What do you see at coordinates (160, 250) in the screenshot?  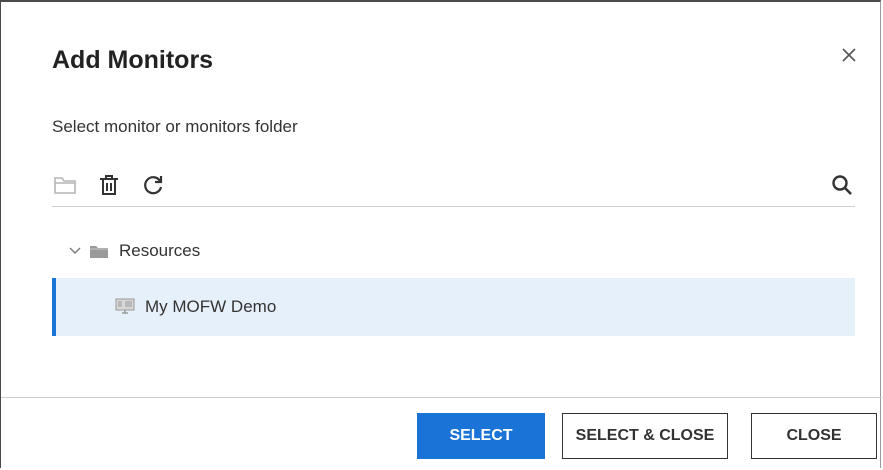 I see `tree-folder-label: Resources` at bounding box center [160, 250].